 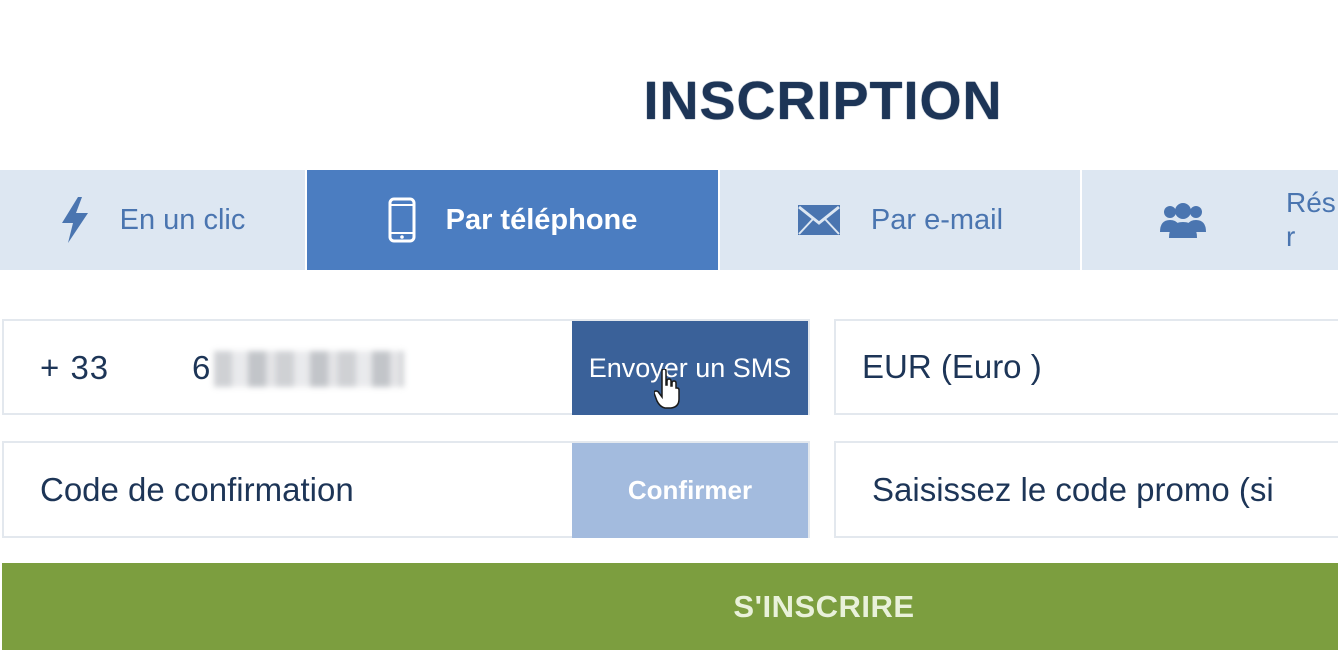 I want to click on country-code-prefix: + 33, so click(x=74, y=368).